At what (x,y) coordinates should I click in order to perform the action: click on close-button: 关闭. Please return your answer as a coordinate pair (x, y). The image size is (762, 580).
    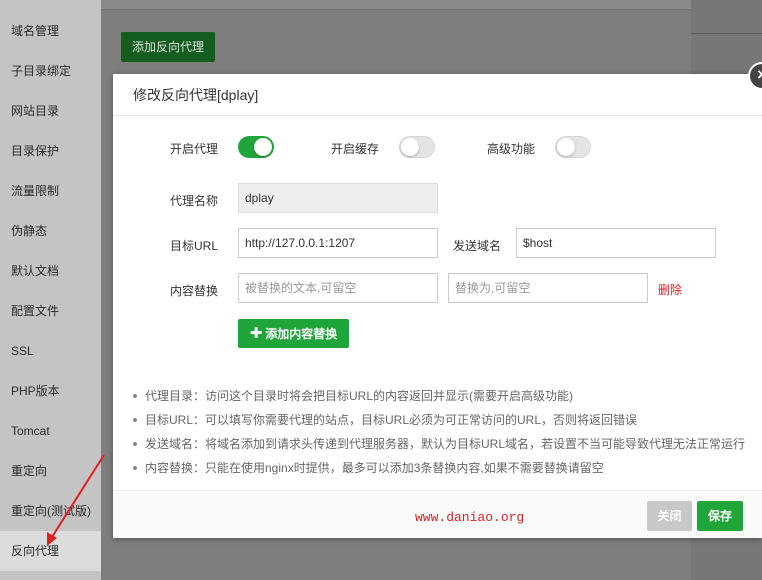
    Looking at the image, I should click on (669, 516).